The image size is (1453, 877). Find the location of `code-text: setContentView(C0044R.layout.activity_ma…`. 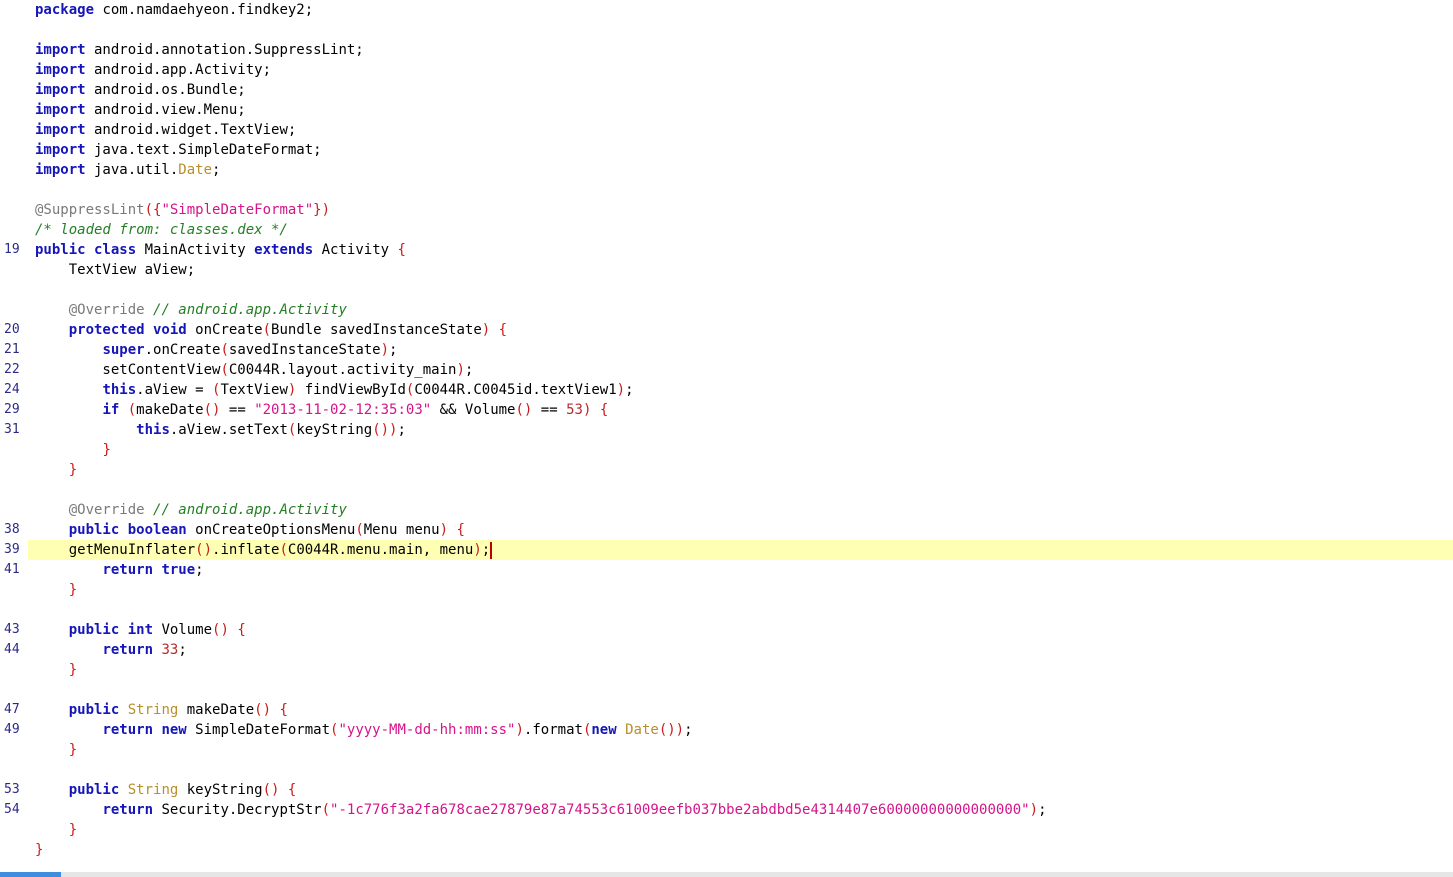

code-text: setContentView(C0044R.layout.activity_ma… is located at coordinates (236, 370).